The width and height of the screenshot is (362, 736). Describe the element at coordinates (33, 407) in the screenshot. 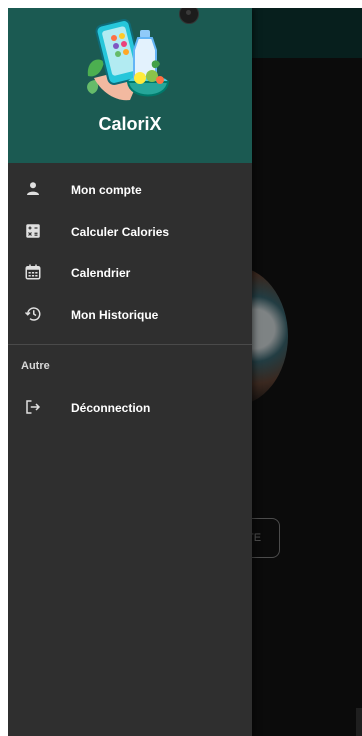

I see `logout-icon` at that location.